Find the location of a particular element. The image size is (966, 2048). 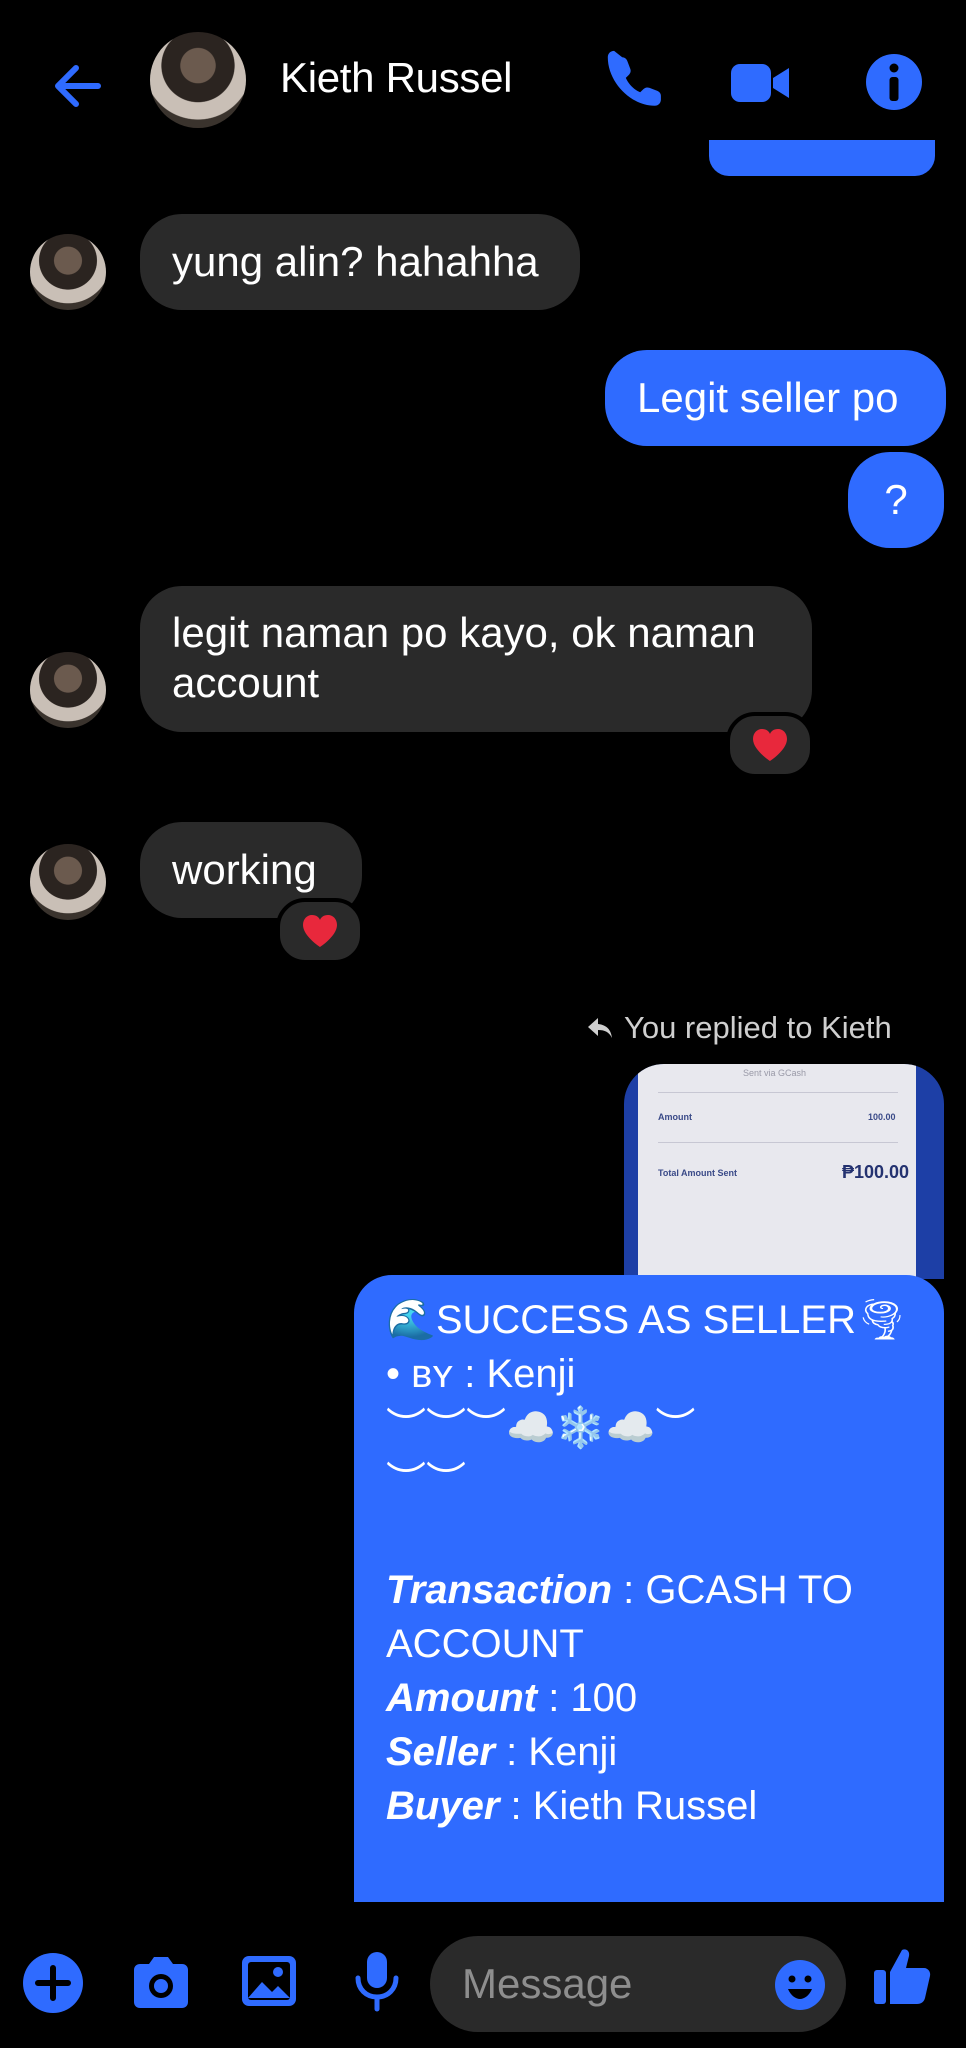

by-prefix: • ʙʏ : is located at coordinates (436, 1374).